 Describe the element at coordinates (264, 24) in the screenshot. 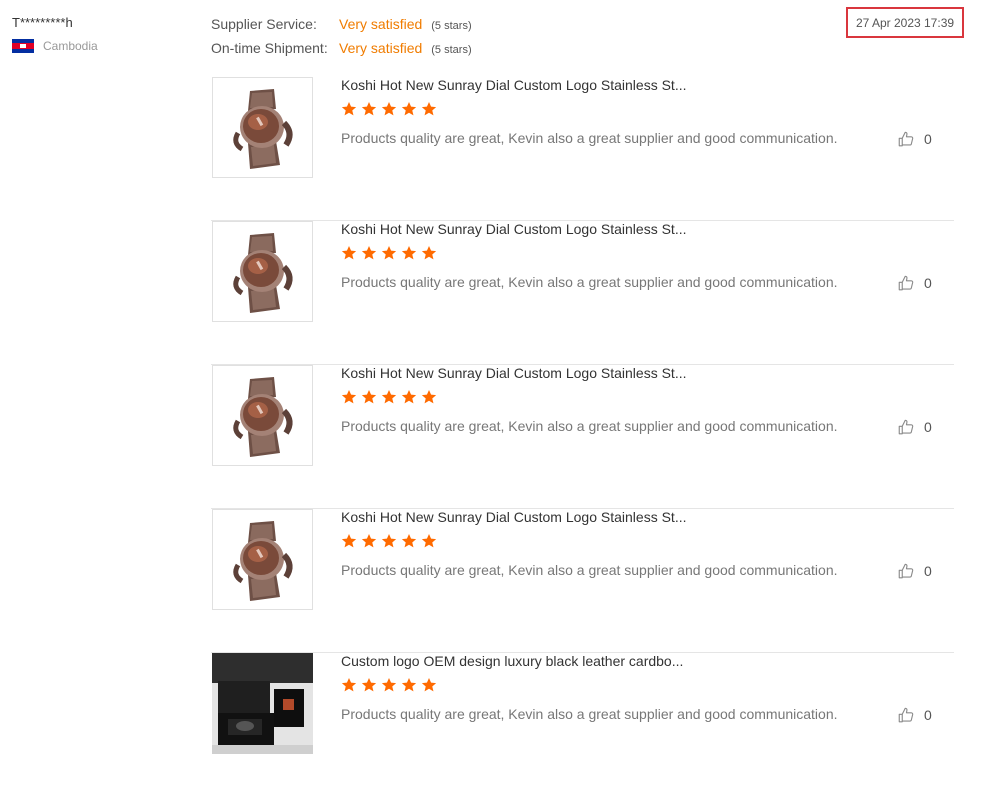

I see `rating-label: Supplier Service:` at that location.